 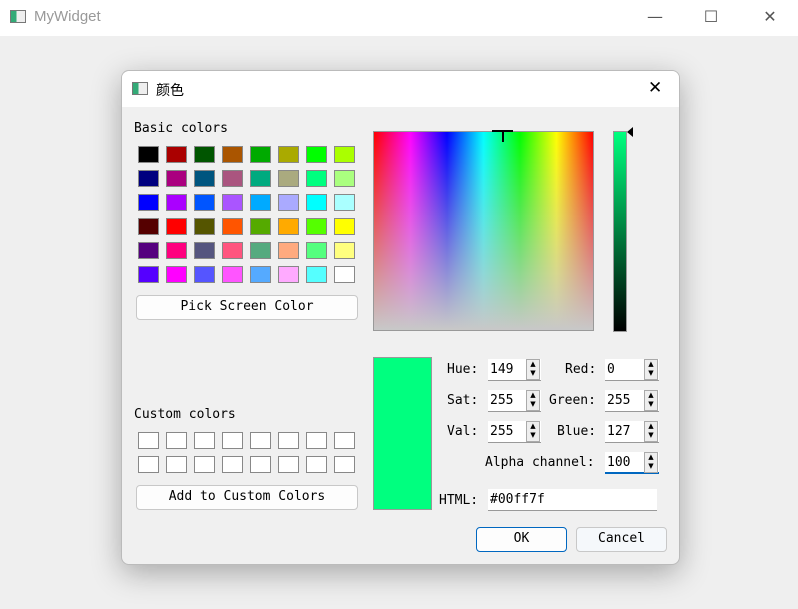 What do you see at coordinates (521, 539) in the screenshot?
I see `ok-button: OK` at bounding box center [521, 539].